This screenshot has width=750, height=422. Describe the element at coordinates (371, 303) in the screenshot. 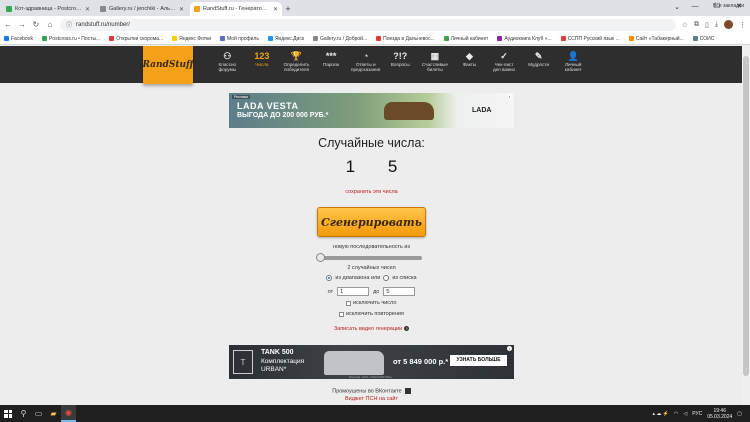

I see `exclude-number-option: исключить число` at that location.